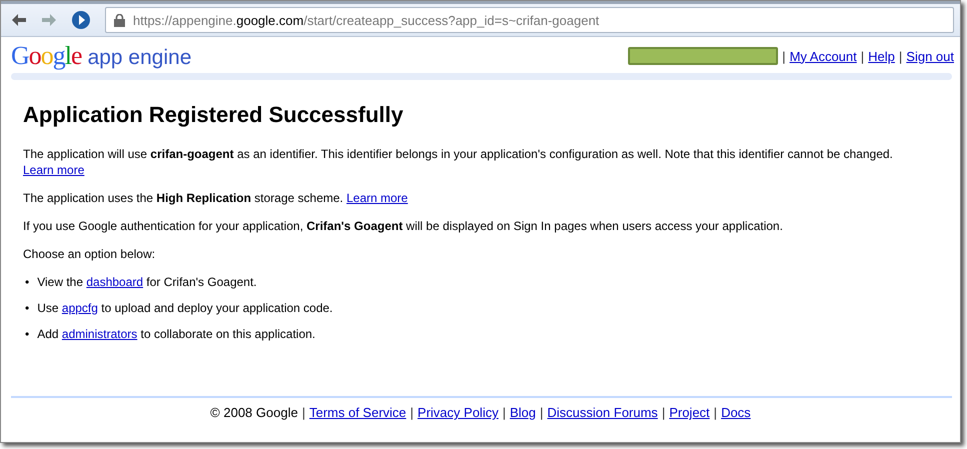  Describe the element at coordinates (81, 20) in the screenshot. I see `play-icon` at that location.